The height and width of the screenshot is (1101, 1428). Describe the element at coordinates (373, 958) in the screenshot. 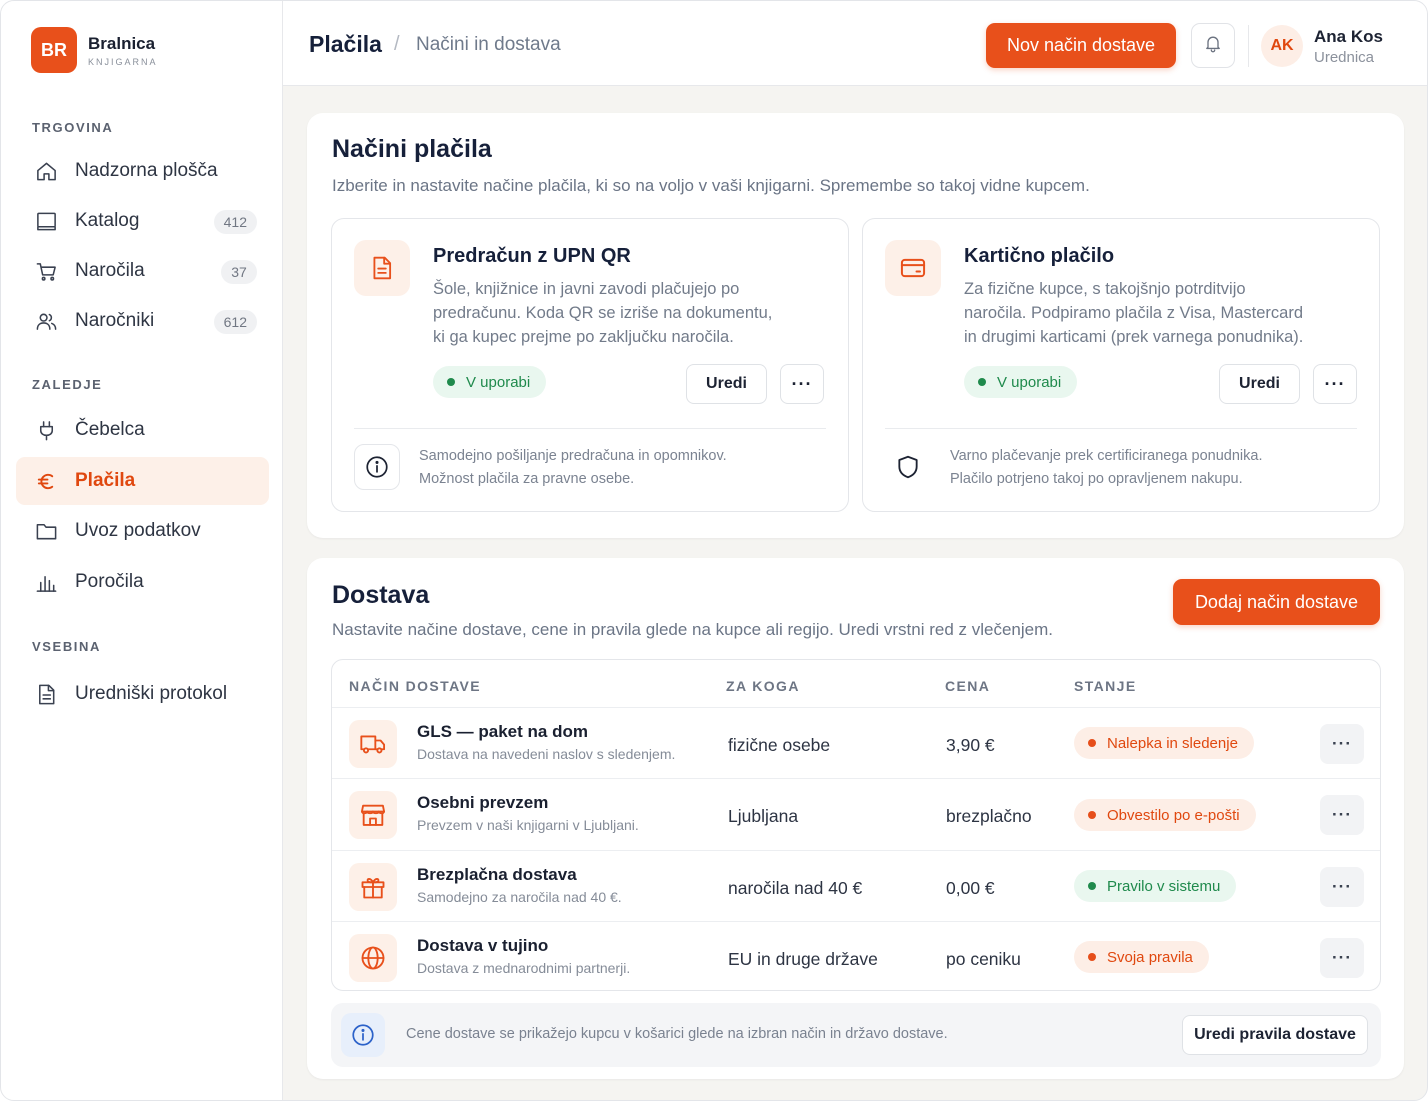

I see `globe-icon` at that location.